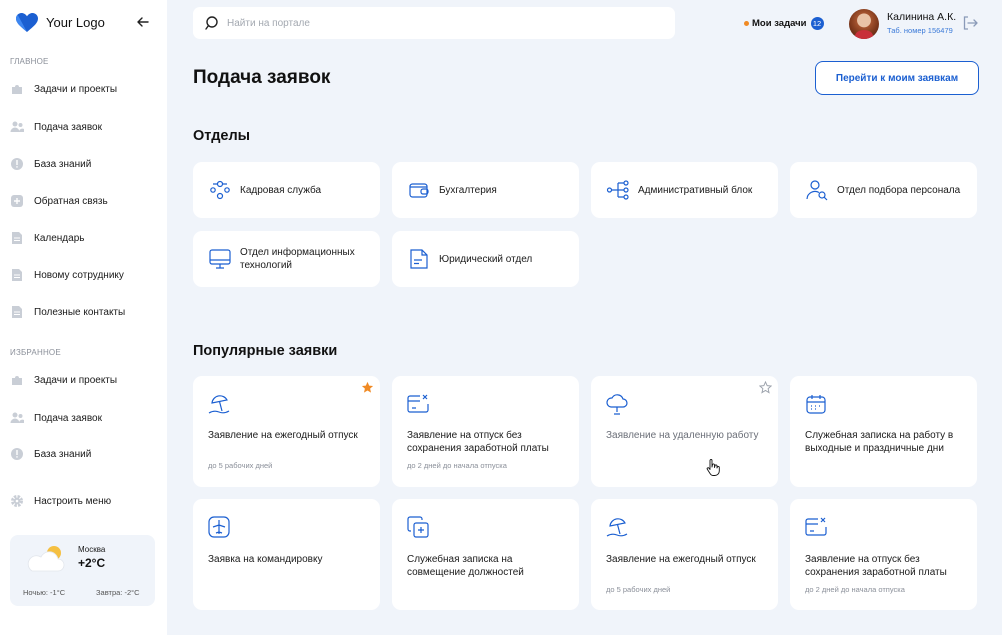 The width and height of the screenshot is (1002, 635). What do you see at coordinates (75, 22) in the screenshot?
I see `logo-text: Your Logo` at bounding box center [75, 22].